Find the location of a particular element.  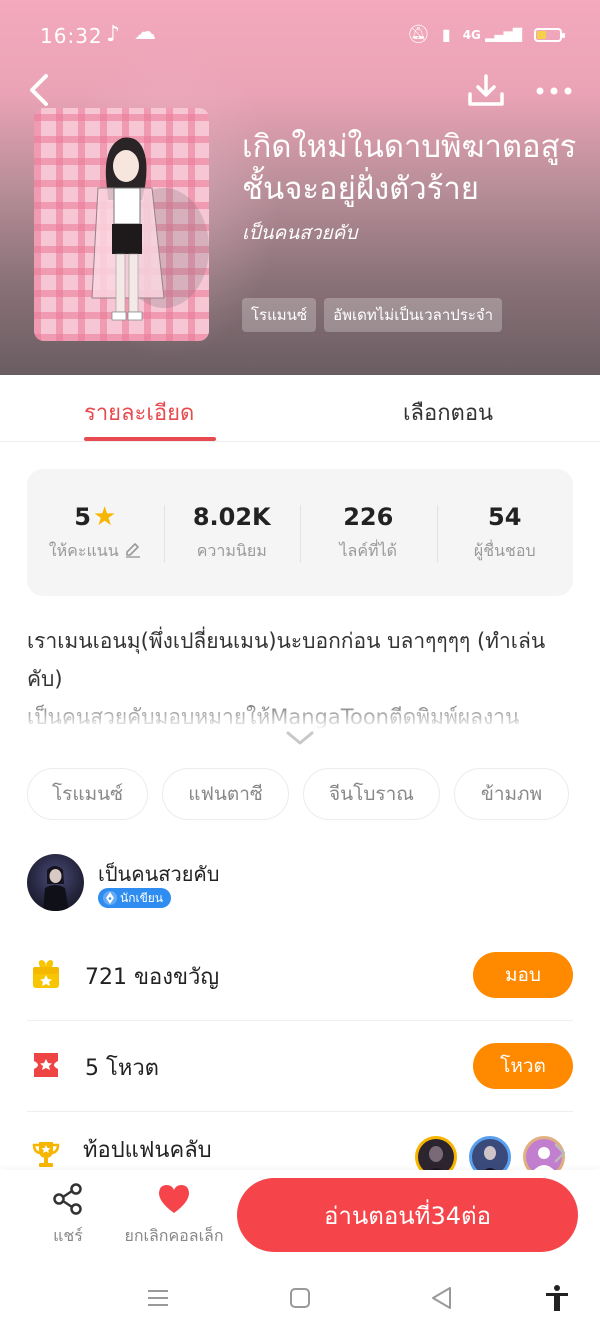

favorites-value: 54 is located at coordinates (505, 517).